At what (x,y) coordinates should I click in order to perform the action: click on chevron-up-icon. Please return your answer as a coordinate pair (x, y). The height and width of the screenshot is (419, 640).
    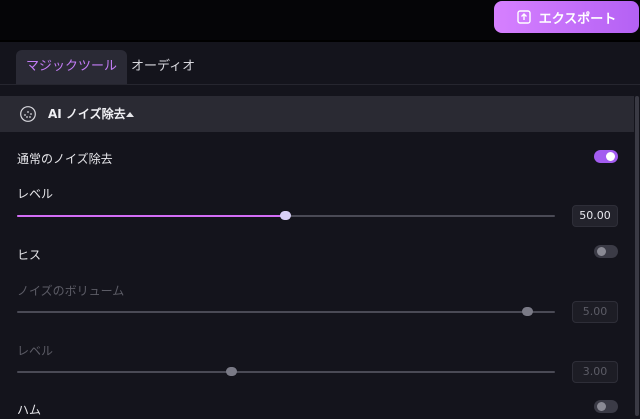
    Looking at the image, I should click on (130, 114).